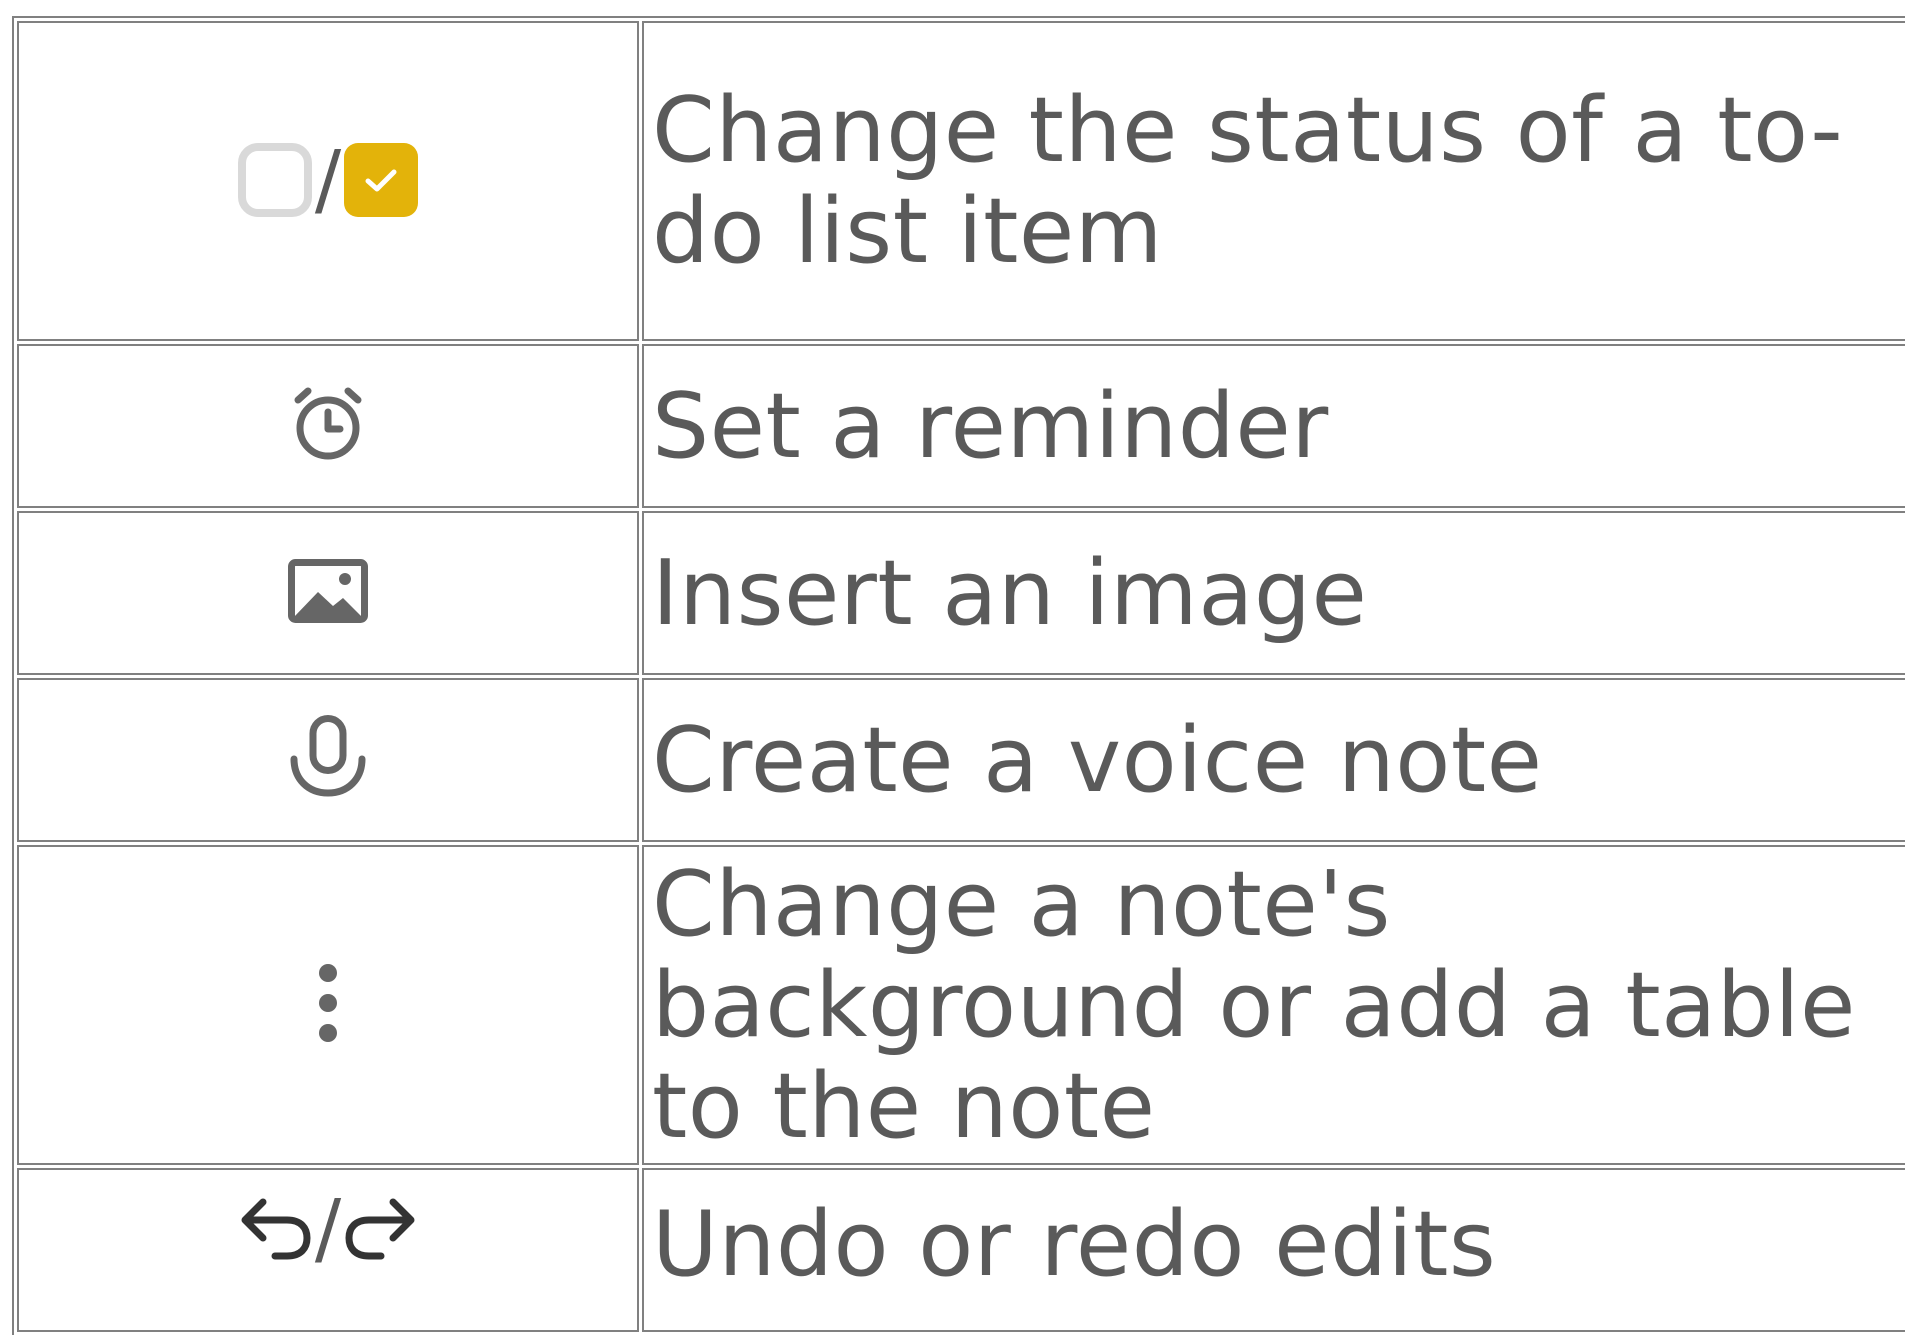 This screenshot has width=1905, height=1336. Describe the element at coordinates (1273, 593) in the screenshot. I see `description-cell: Insert an image` at that location.